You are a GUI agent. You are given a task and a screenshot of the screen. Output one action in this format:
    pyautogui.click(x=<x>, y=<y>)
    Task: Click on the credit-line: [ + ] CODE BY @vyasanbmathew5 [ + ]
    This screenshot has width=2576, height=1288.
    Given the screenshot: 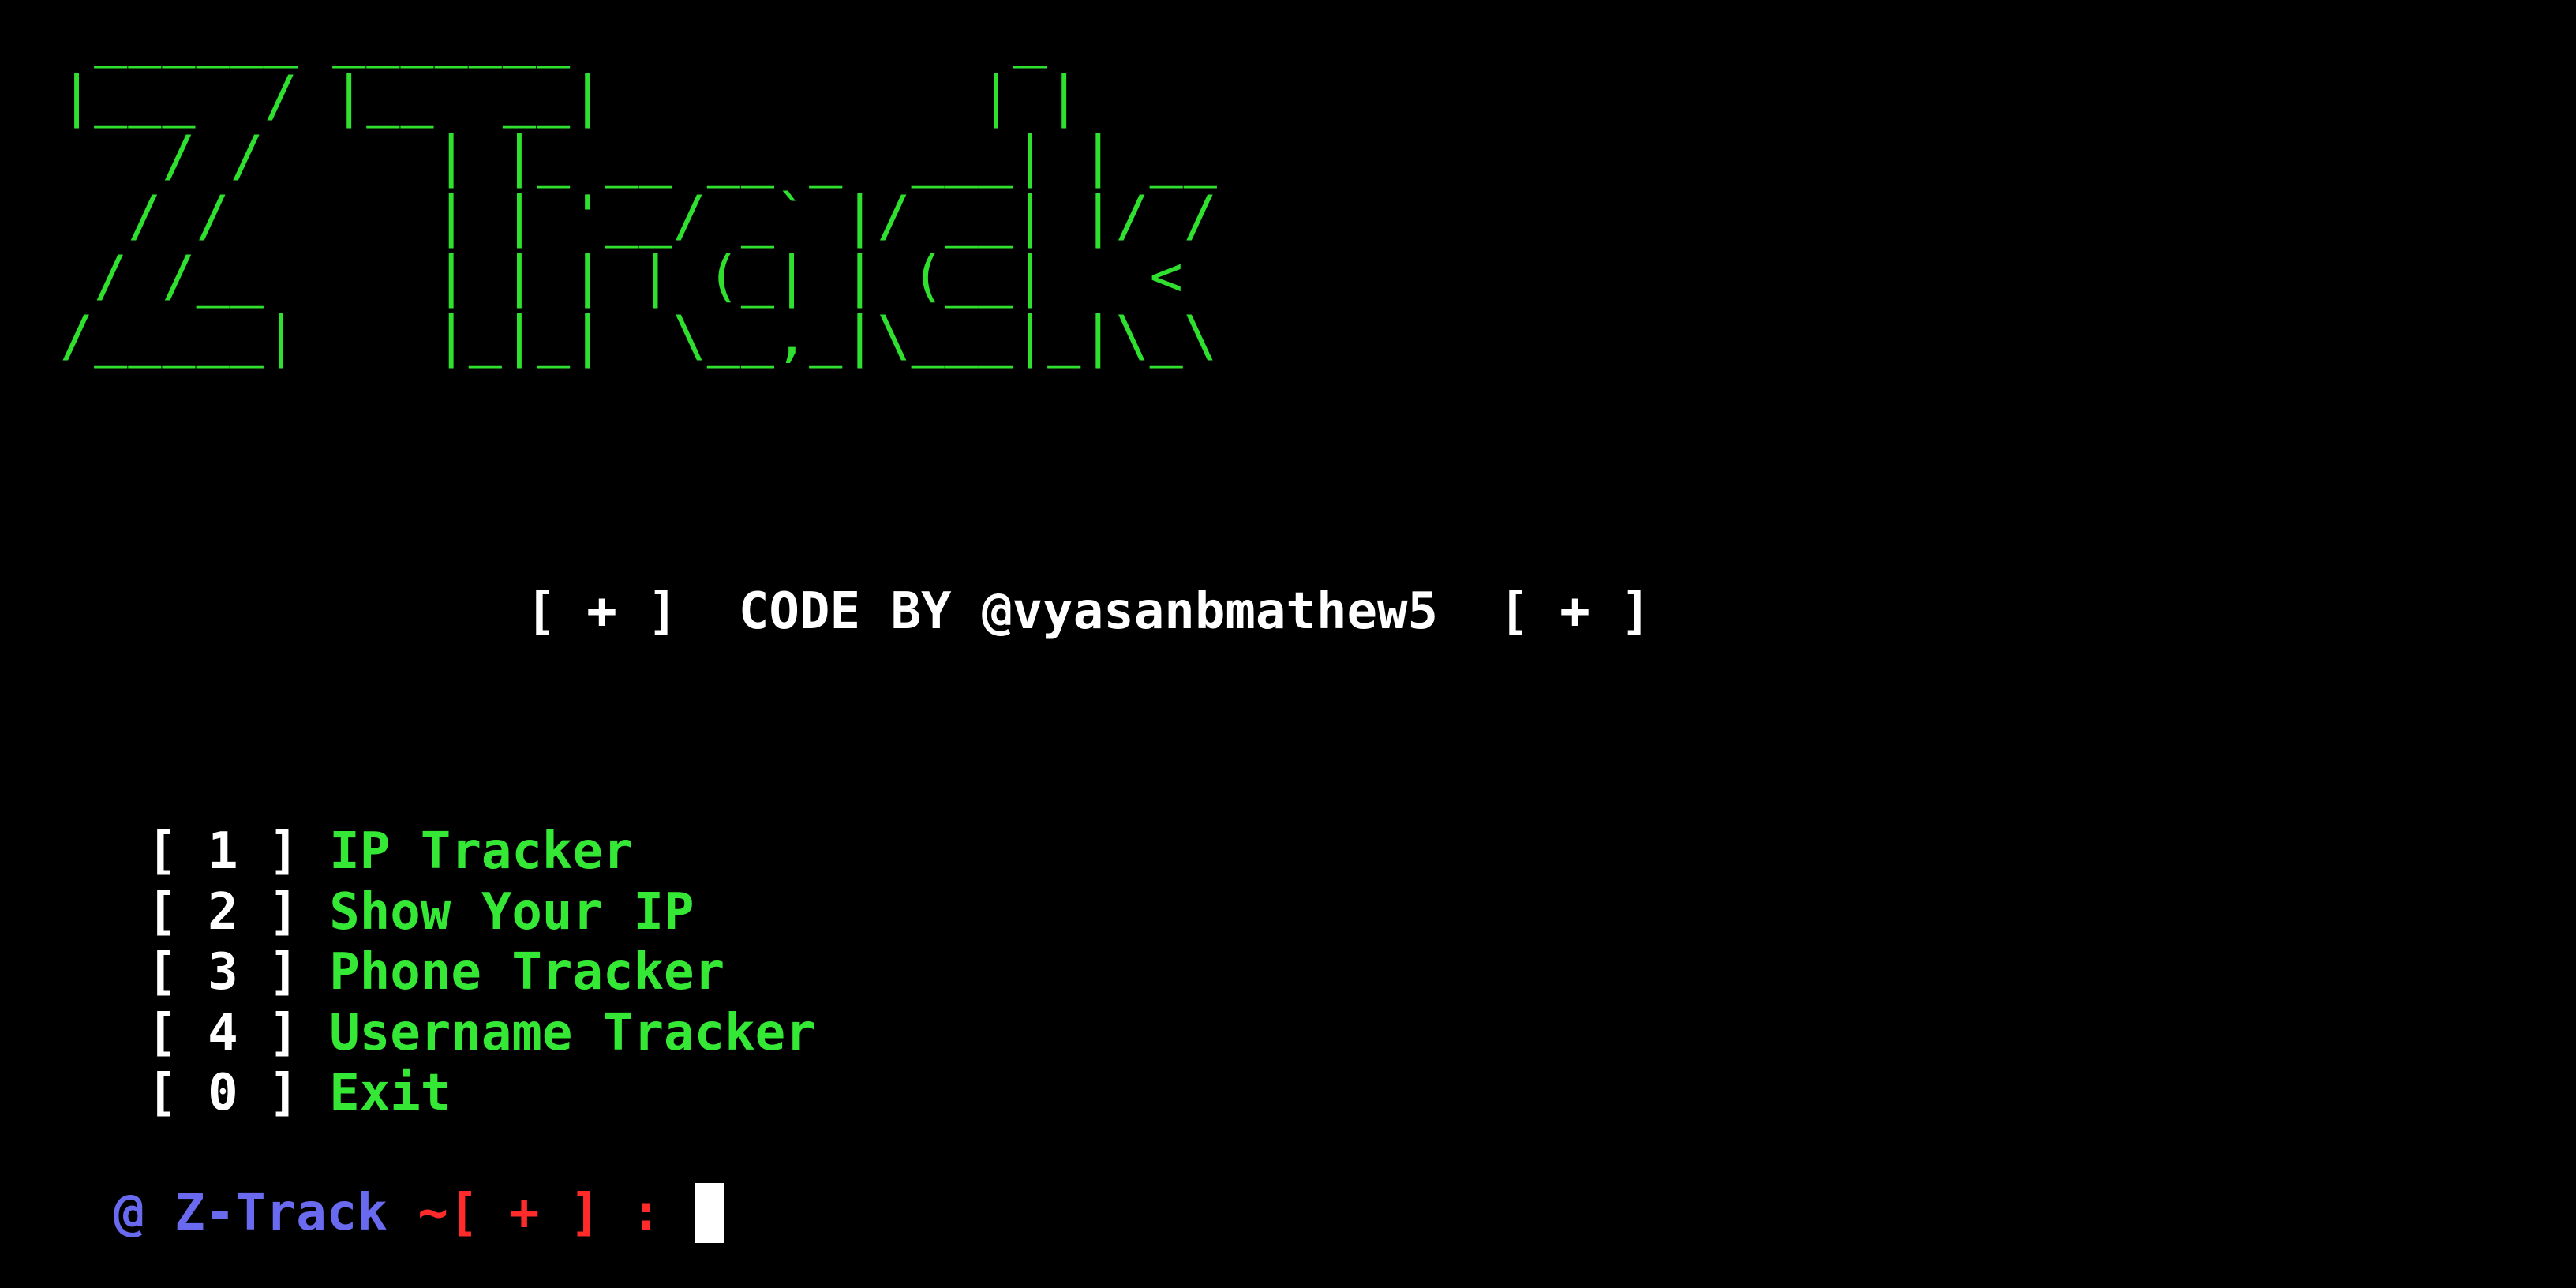 What is the action you would take?
    pyautogui.click(x=1027, y=611)
    